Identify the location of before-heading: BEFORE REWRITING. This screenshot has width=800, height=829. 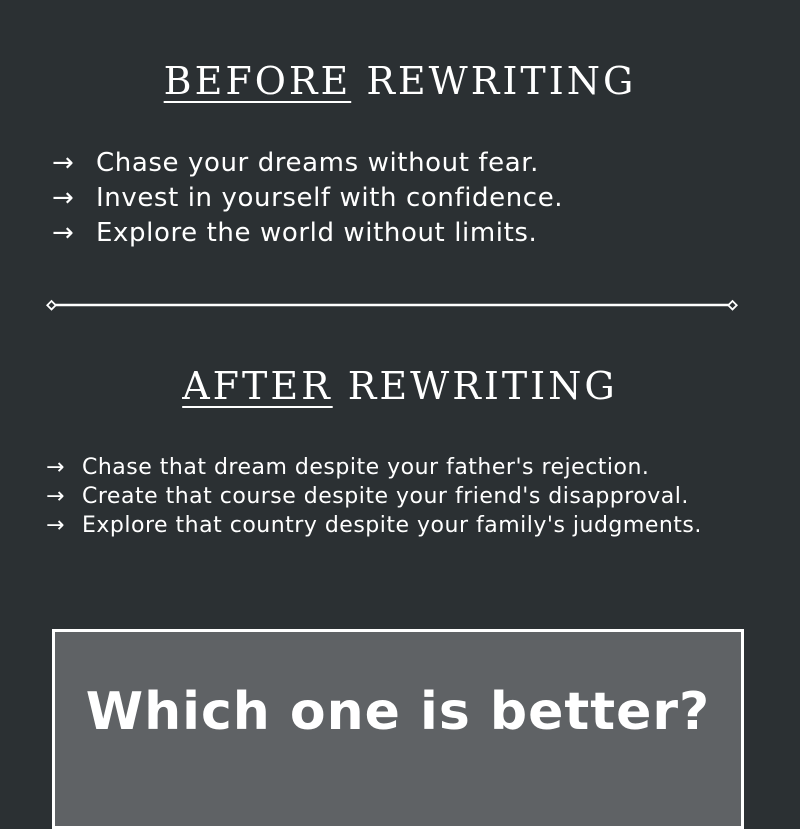
(400, 81).